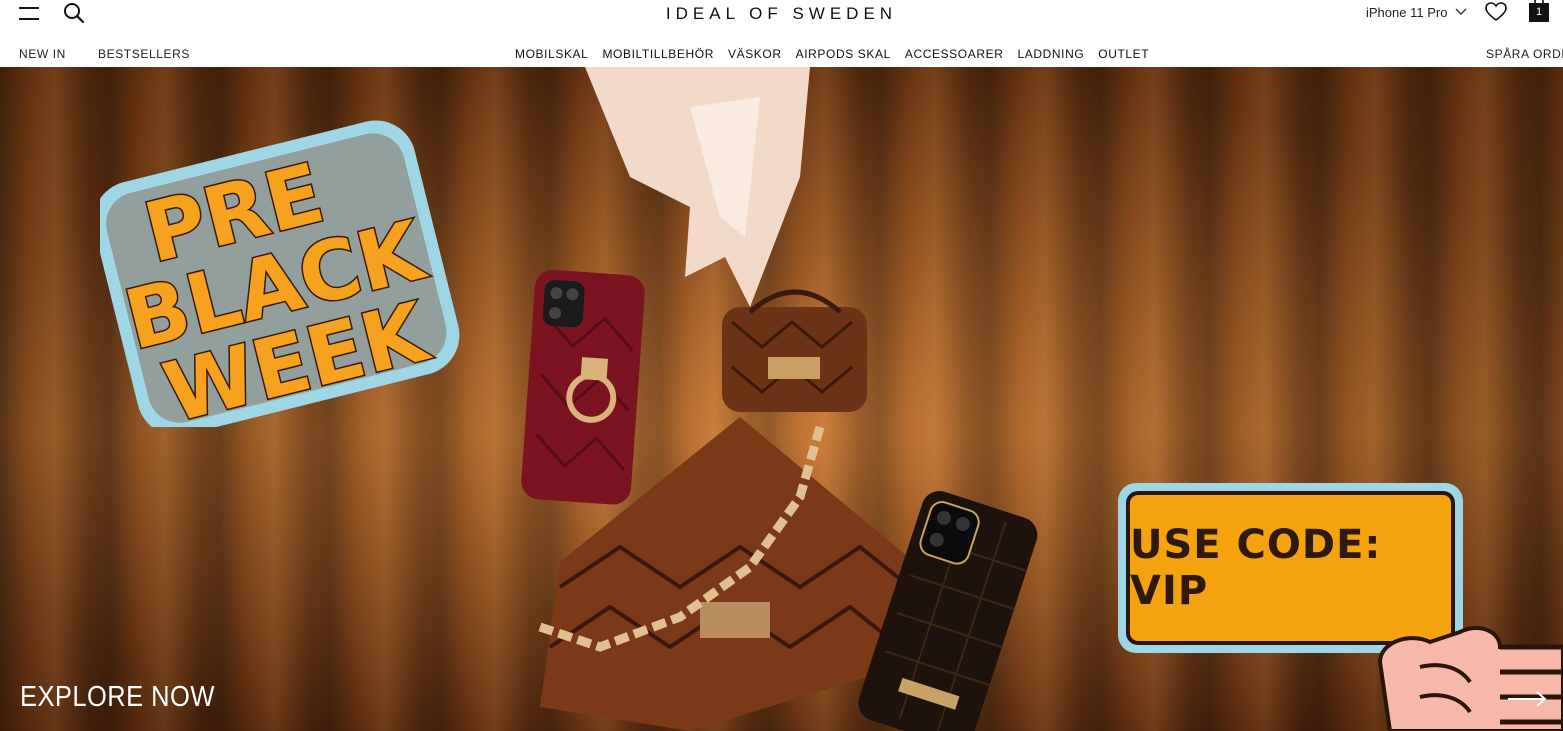  What do you see at coordinates (954, 54) in the screenshot?
I see `nav-accessoarer: ACCESSOARER` at bounding box center [954, 54].